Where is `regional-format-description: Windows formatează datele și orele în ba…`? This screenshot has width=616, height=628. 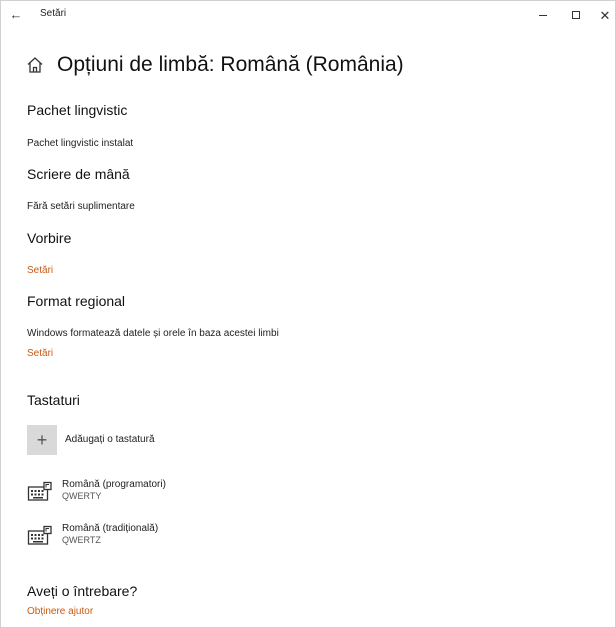
regional-format-description: Windows formatează datele și orele în ba… is located at coordinates (153, 333).